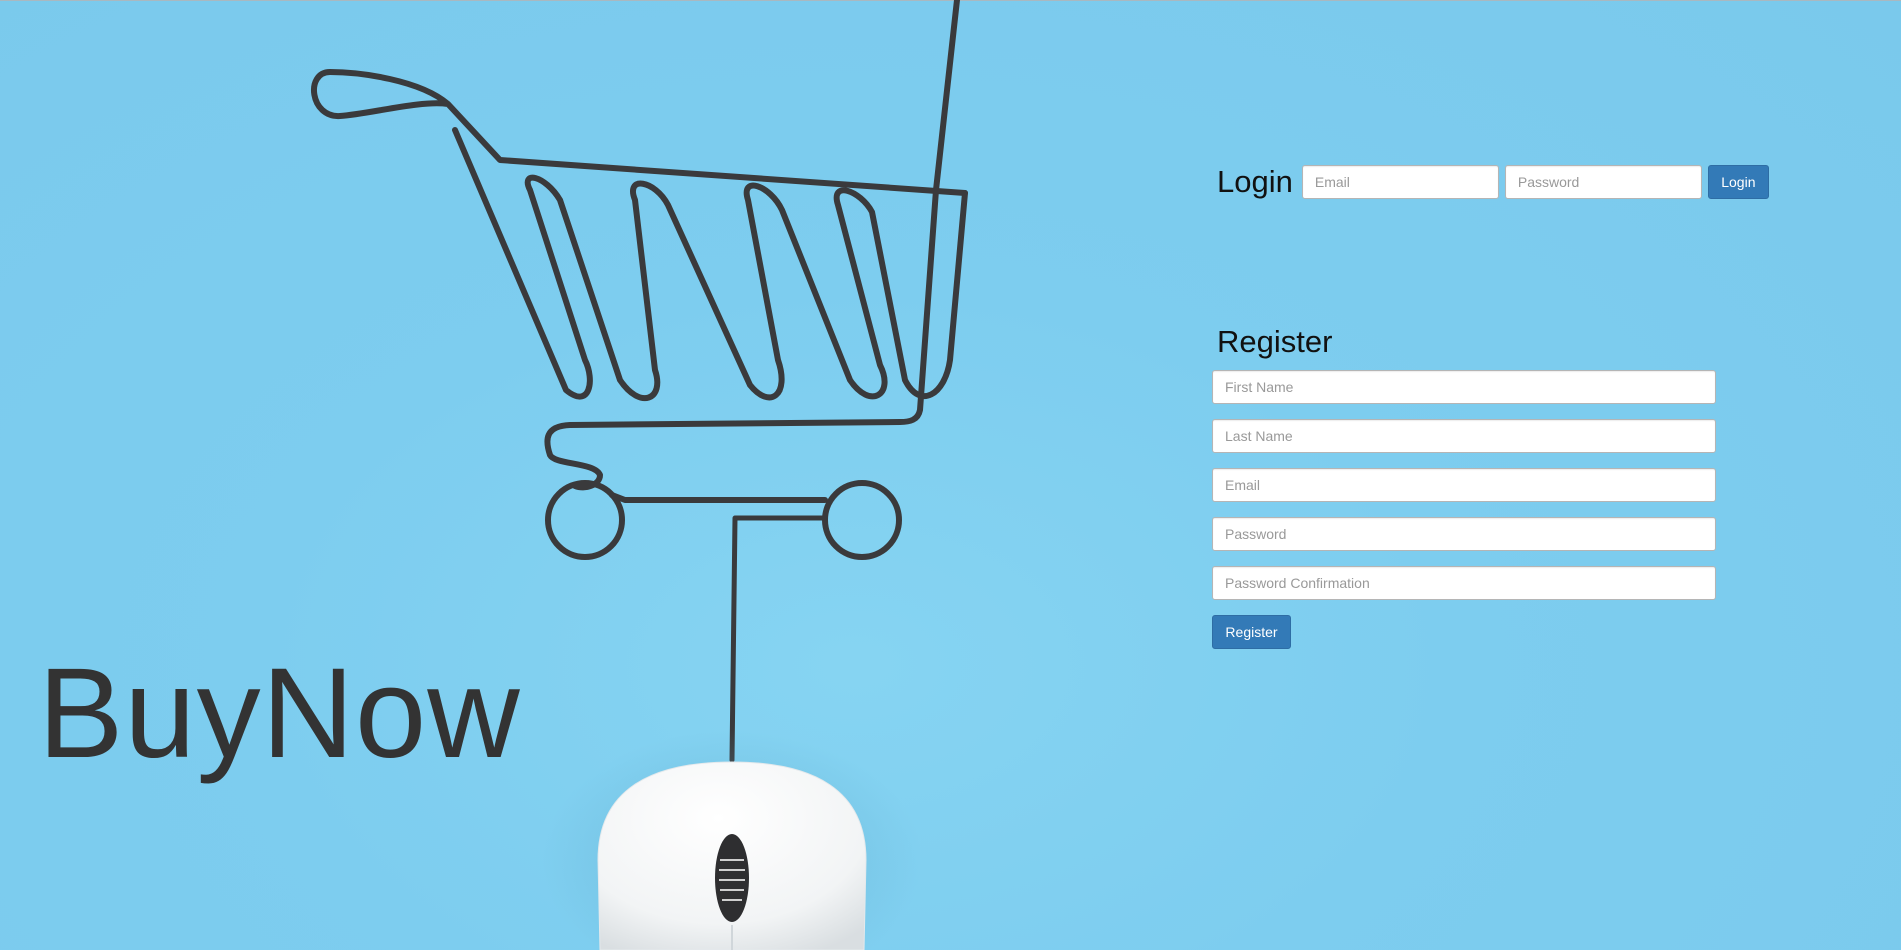  Describe the element at coordinates (1464, 534) in the screenshot. I see `register-password-input` at that location.